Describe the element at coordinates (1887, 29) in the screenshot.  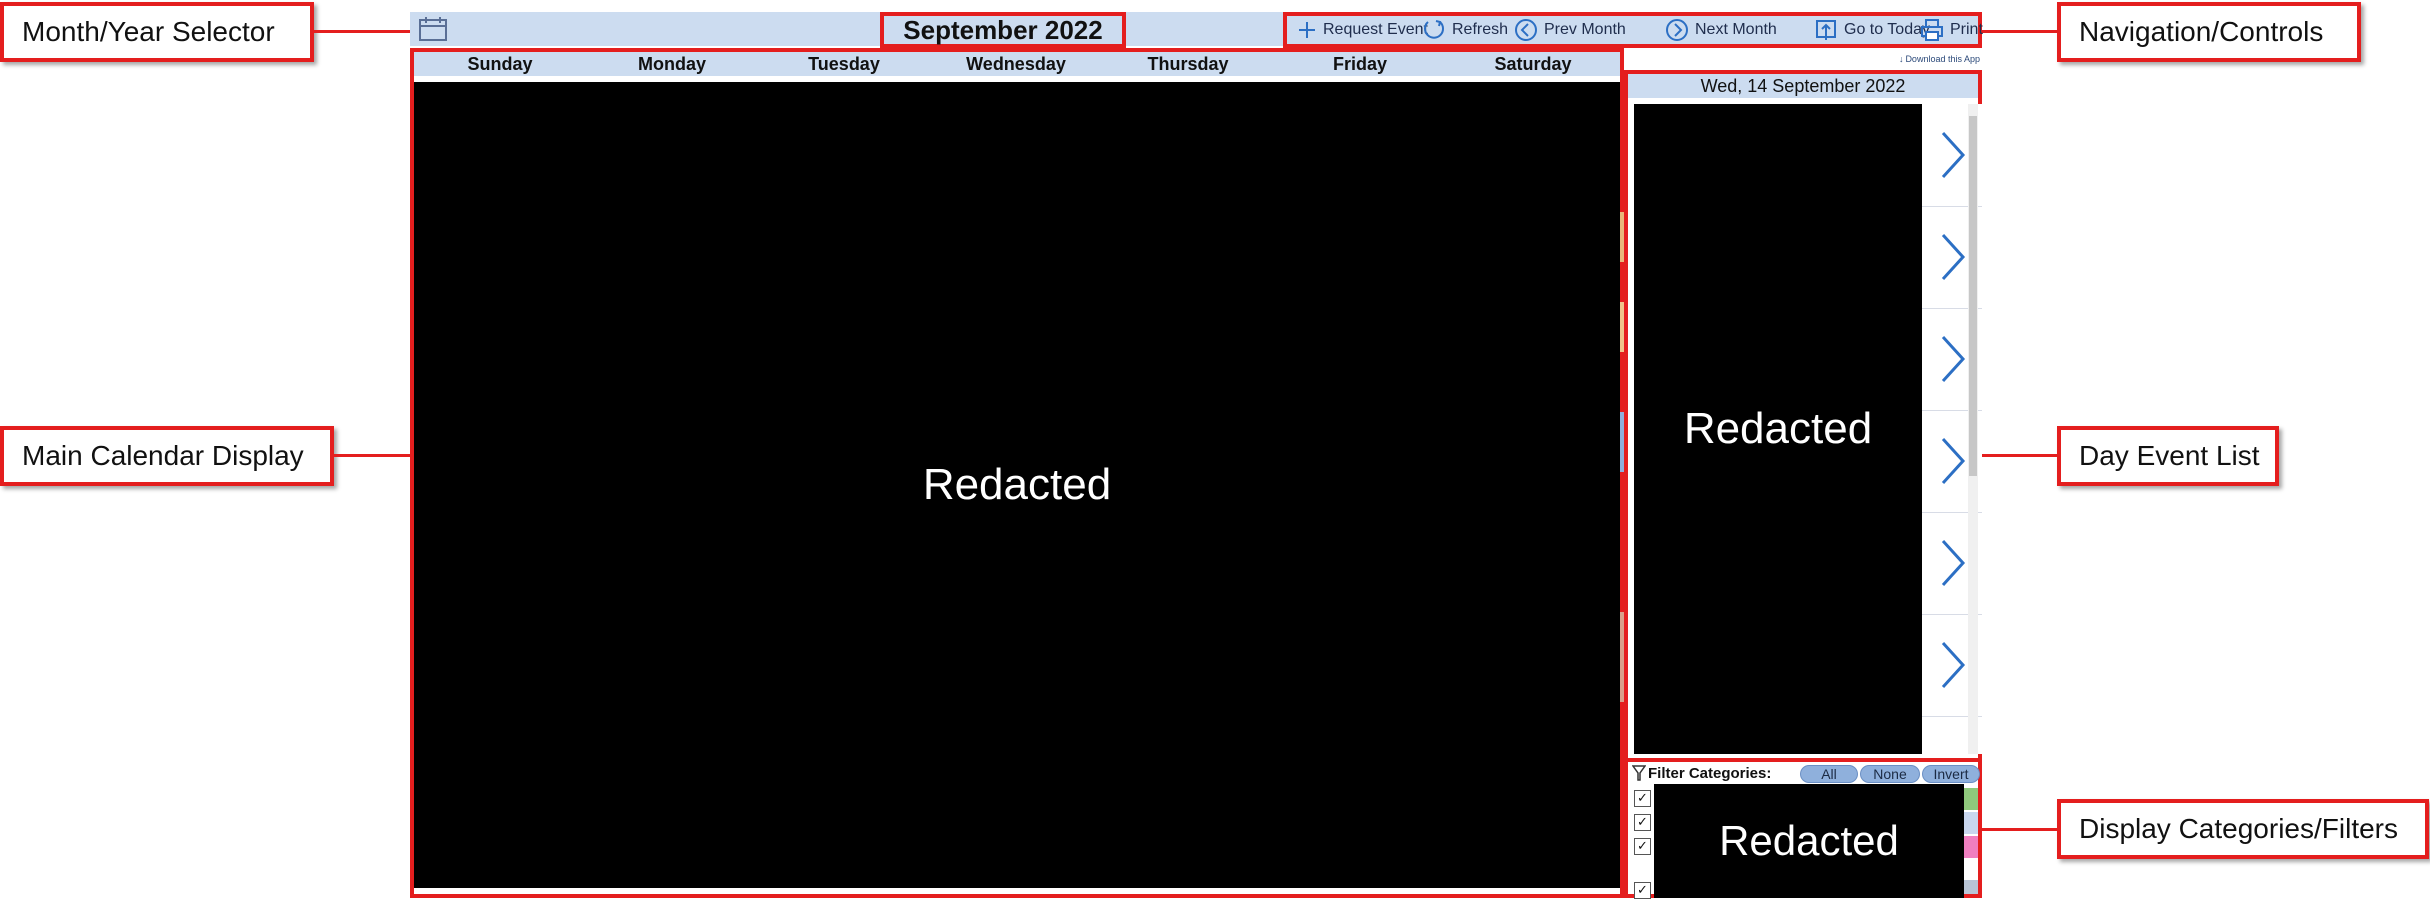
I see `go-to-today-label: Go to Today` at that location.